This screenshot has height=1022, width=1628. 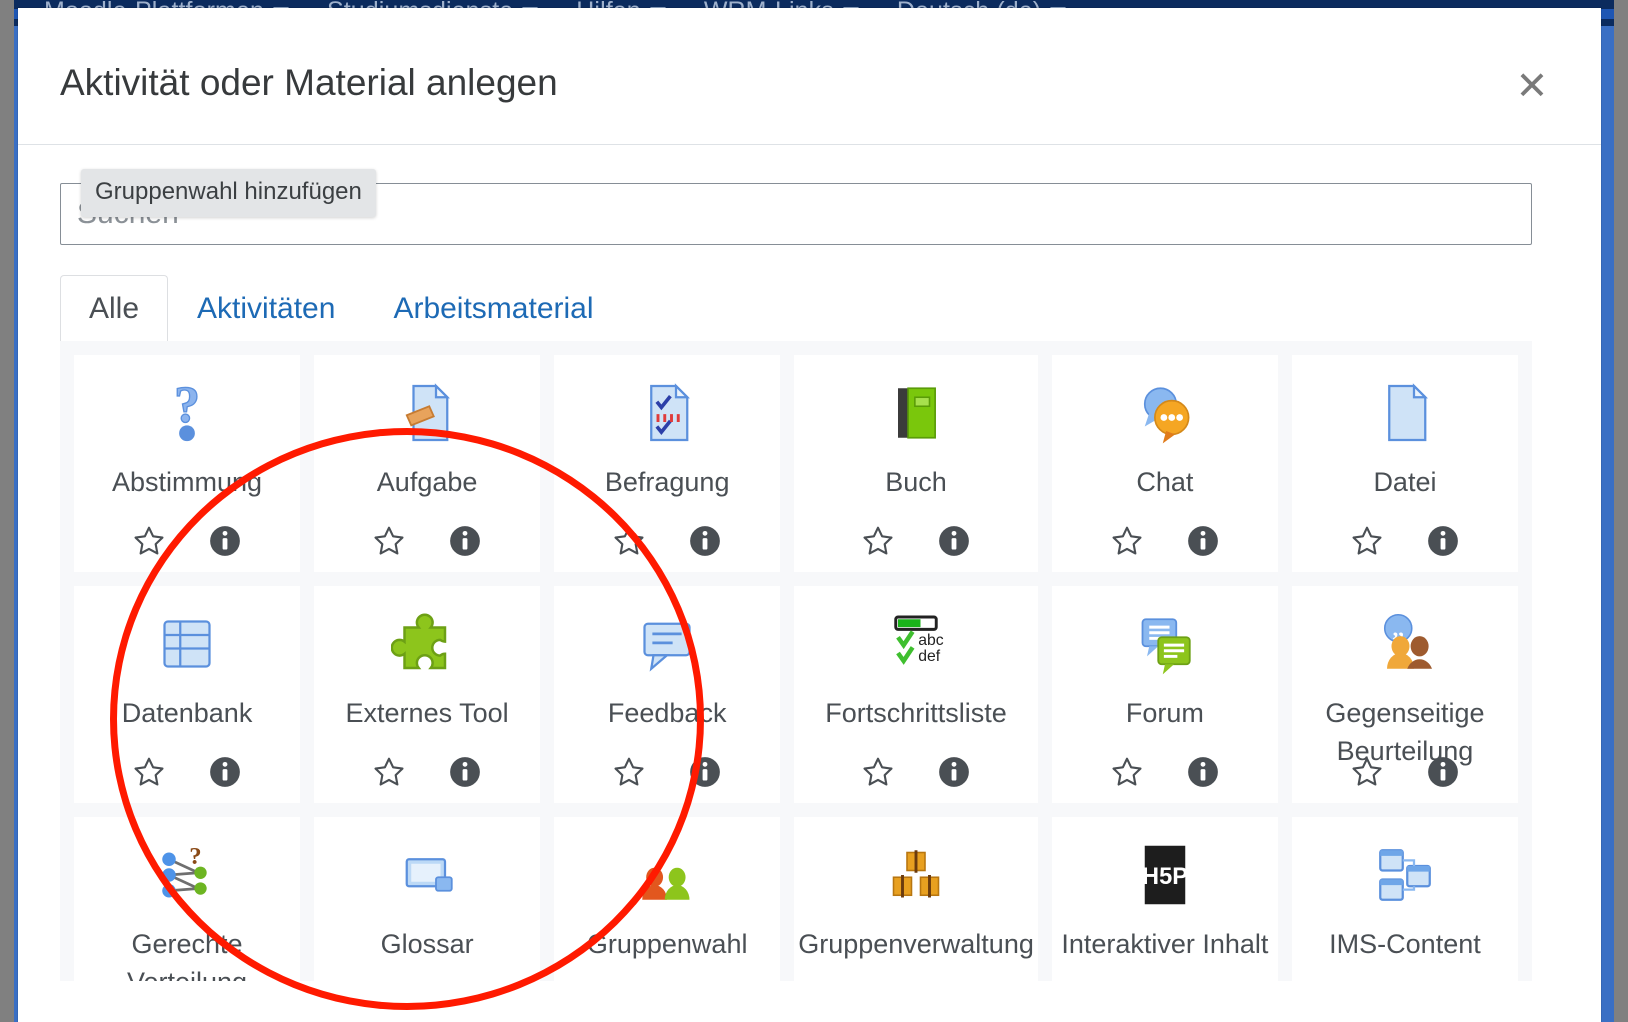 What do you see at coordinates (667, 713) in the screenshot?
I see `activity-card-label: Feedback` at bounding box center [667, 713].